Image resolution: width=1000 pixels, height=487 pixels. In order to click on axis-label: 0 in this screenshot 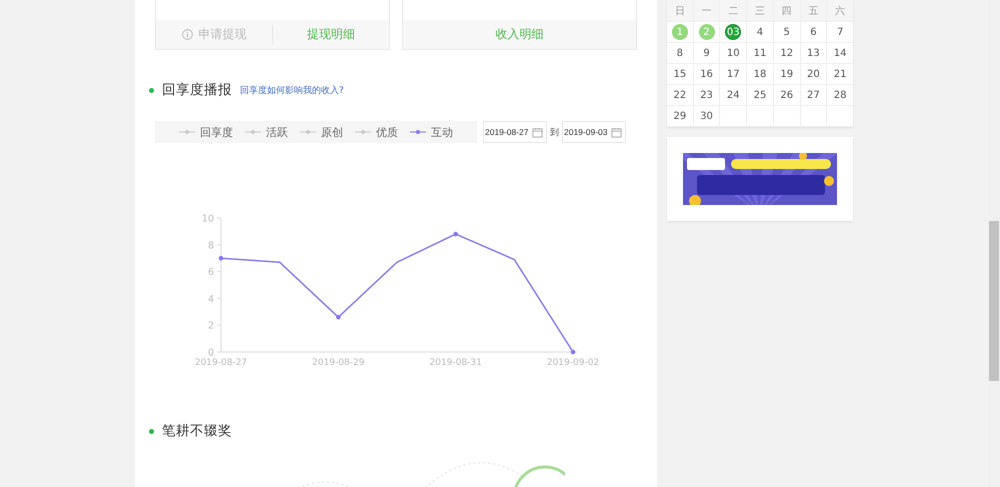, I will do `click(211, 353)`.